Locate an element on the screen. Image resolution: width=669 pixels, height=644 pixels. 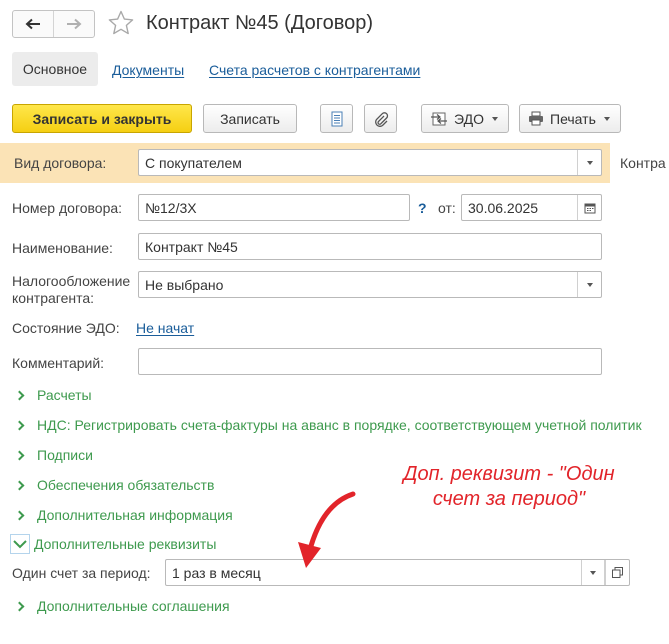
paperclip-icon is located at coordinates (381, 119).